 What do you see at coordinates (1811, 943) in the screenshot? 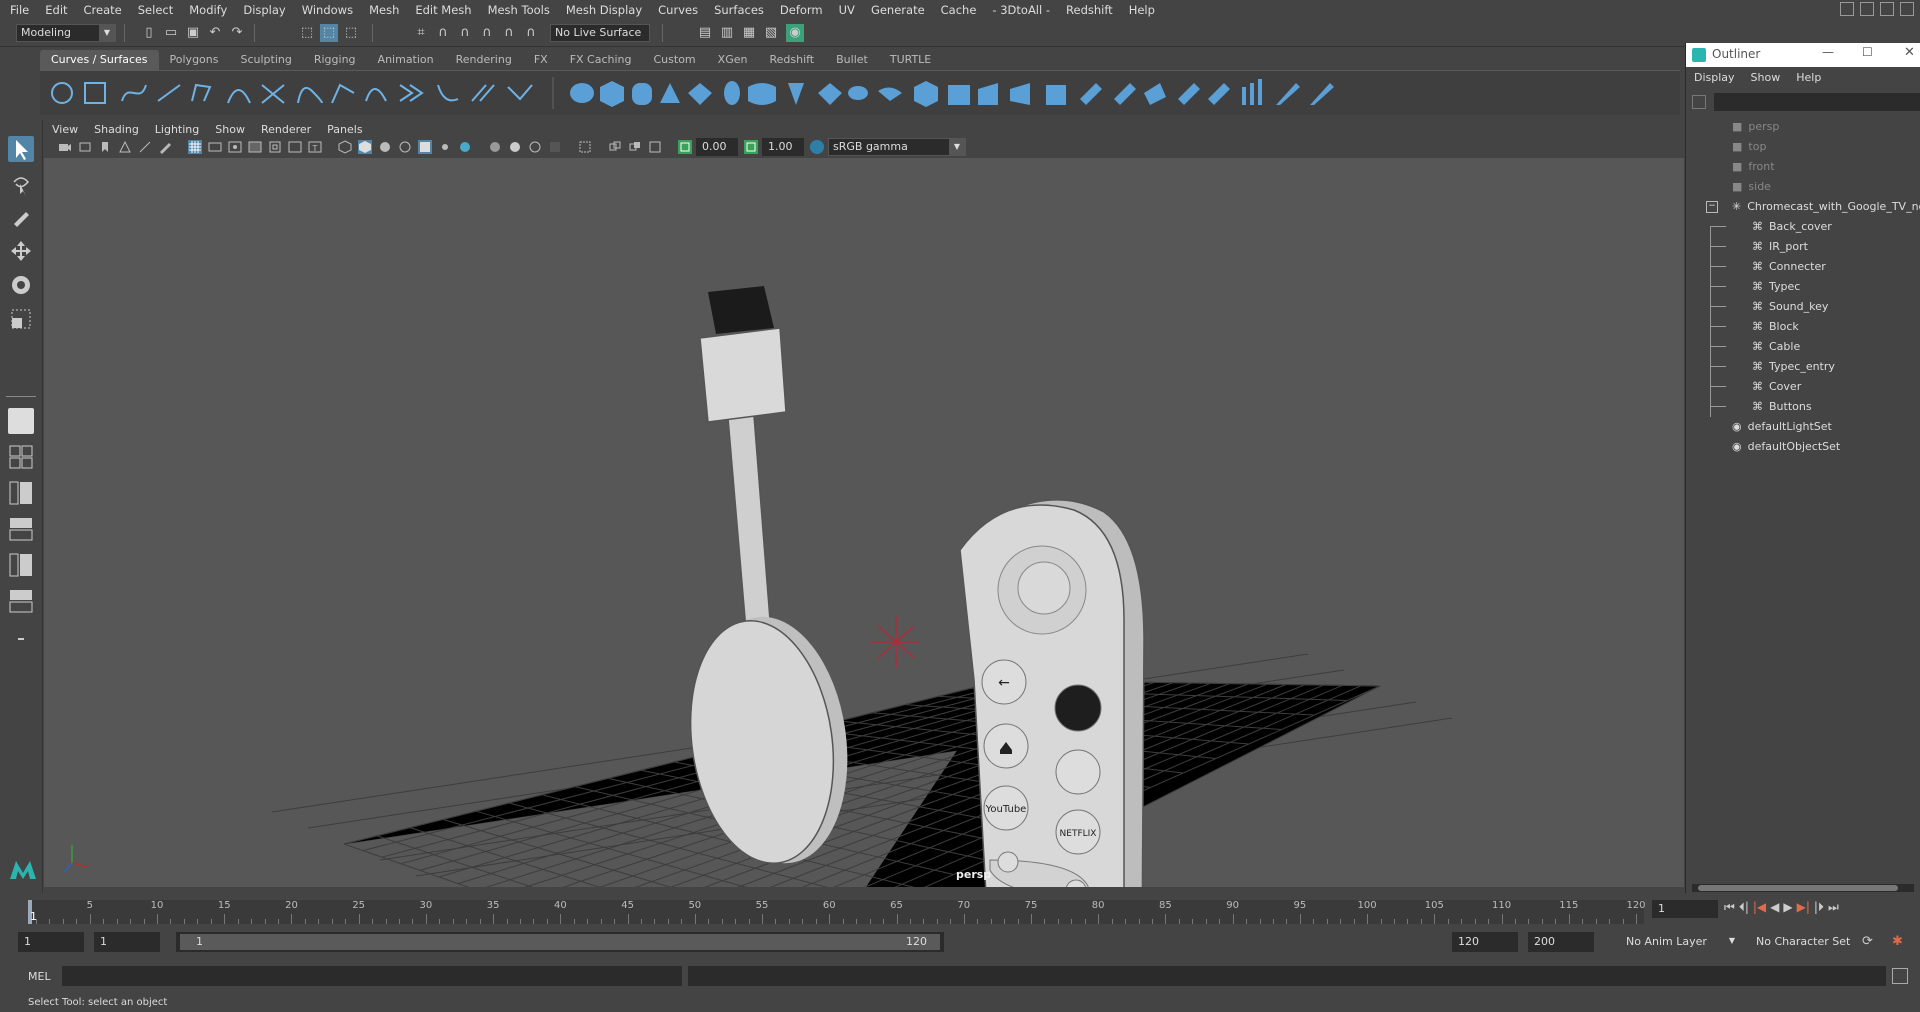
I see `character-set-dropdown: No Character Set` at bounding box center [1811, 943].